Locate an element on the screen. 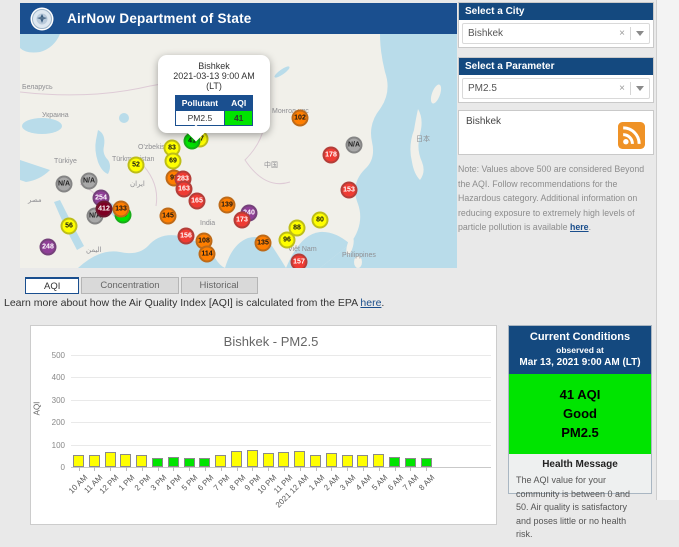  aqi-marker: 157 is located at coordinates (299, 260).